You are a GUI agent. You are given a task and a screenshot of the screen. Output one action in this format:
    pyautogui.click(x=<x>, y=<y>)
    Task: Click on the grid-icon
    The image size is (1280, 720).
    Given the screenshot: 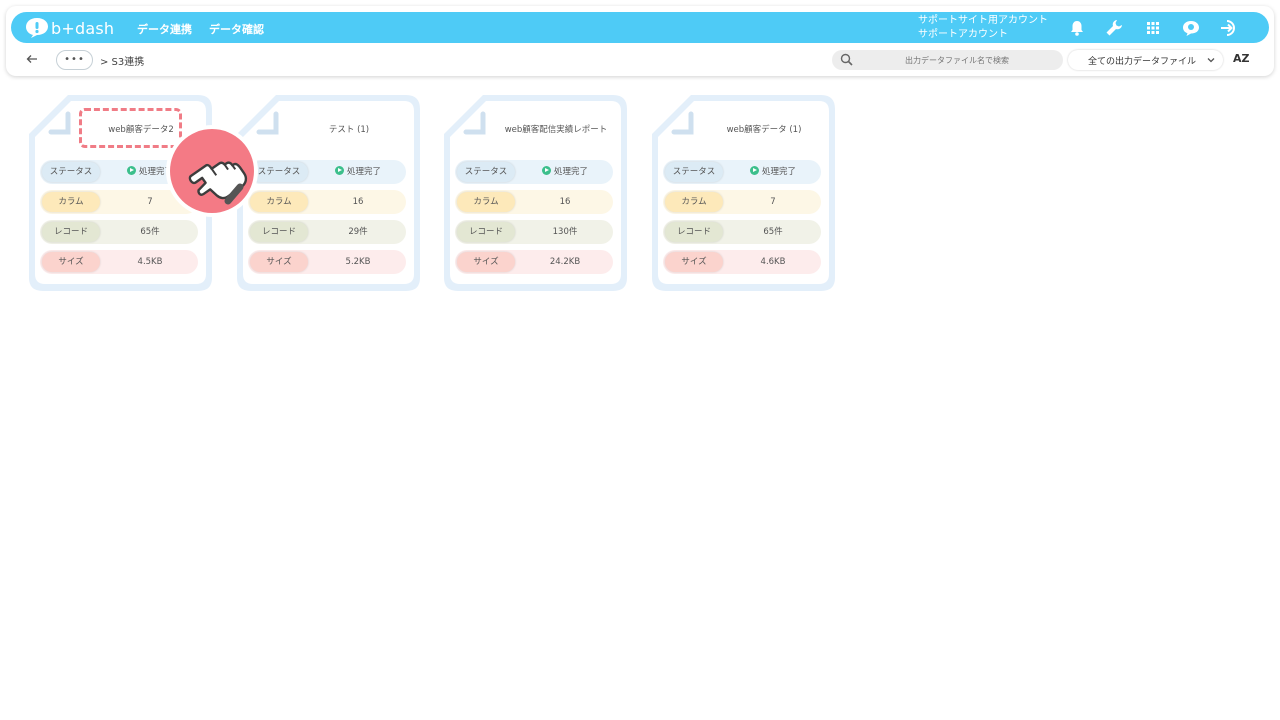 What is the action you would take?
    pyautogui.click(x=1153, y=28)
    